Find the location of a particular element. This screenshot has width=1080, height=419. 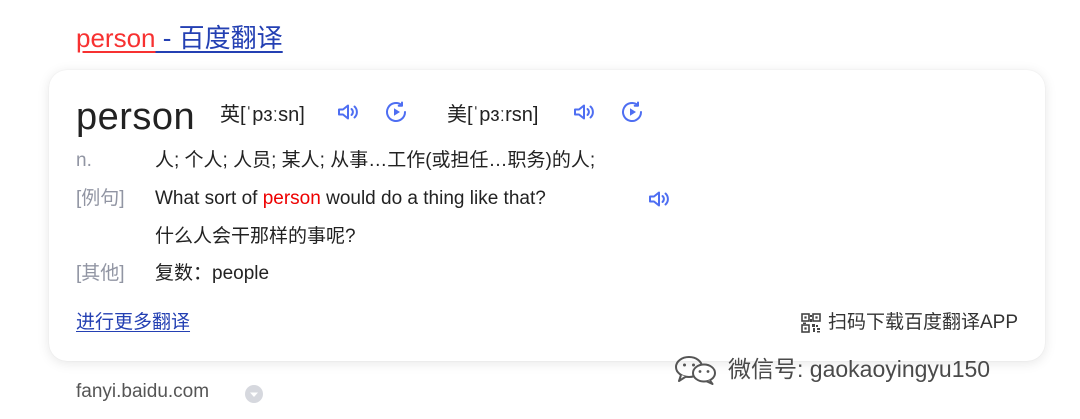

wechat-icon is located at coordinates (696, 370).